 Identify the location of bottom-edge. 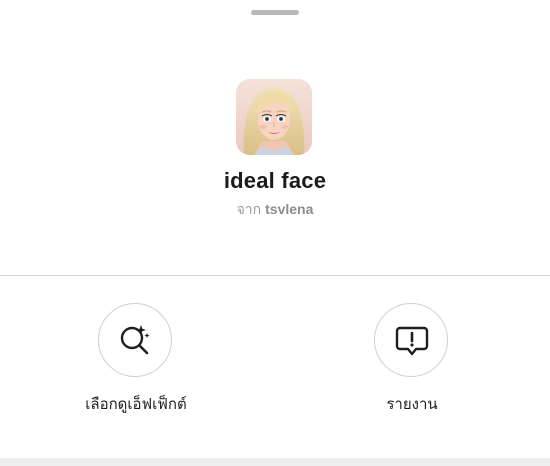
(275, 462).